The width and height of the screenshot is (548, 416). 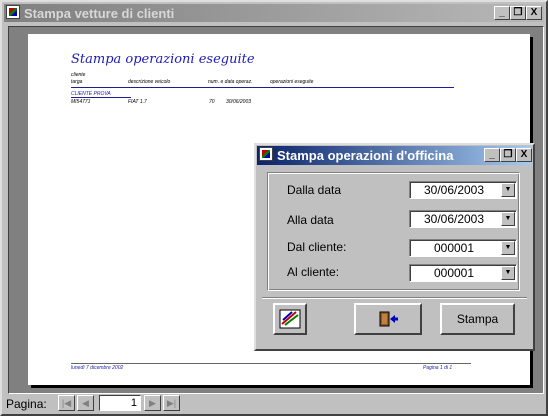 What do you see at coordinates (454, 248) in the screenshot?
I see `dal-cliente-value: 000001` at bounding box center [454, 248].